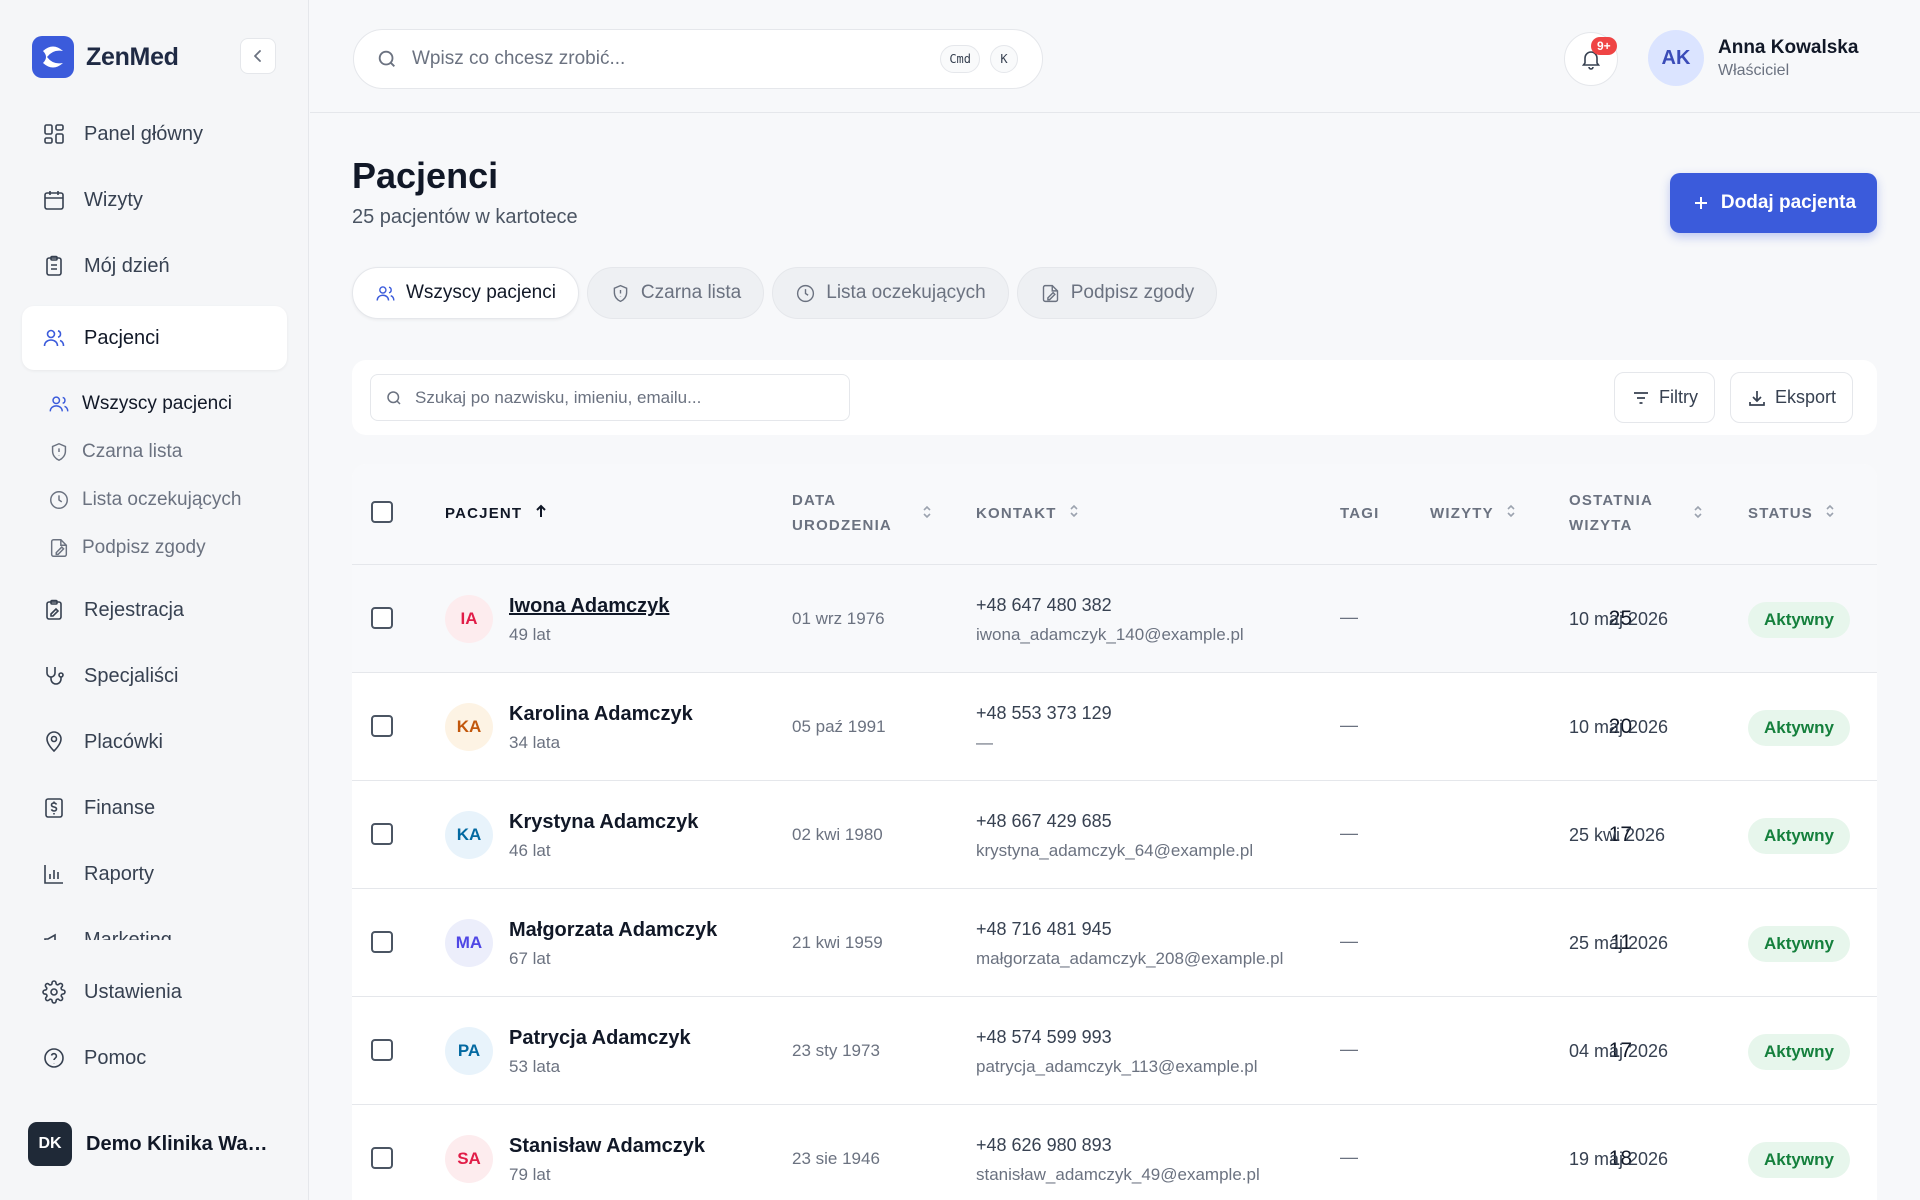 This screenshot has width=1920, height=1200. I want to click on tab-label: Wszyscy pacjenci, so click(481, 292).